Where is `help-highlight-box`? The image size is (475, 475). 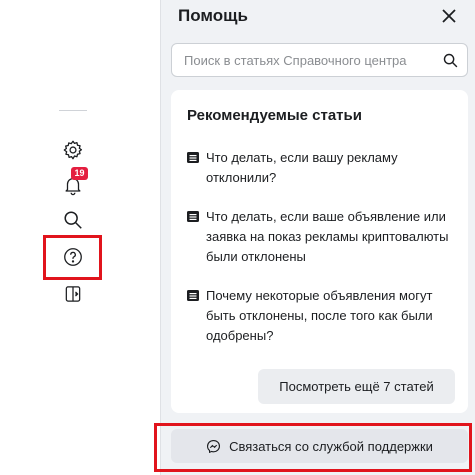 help-highlight-box is located at coordinates (72, 257).